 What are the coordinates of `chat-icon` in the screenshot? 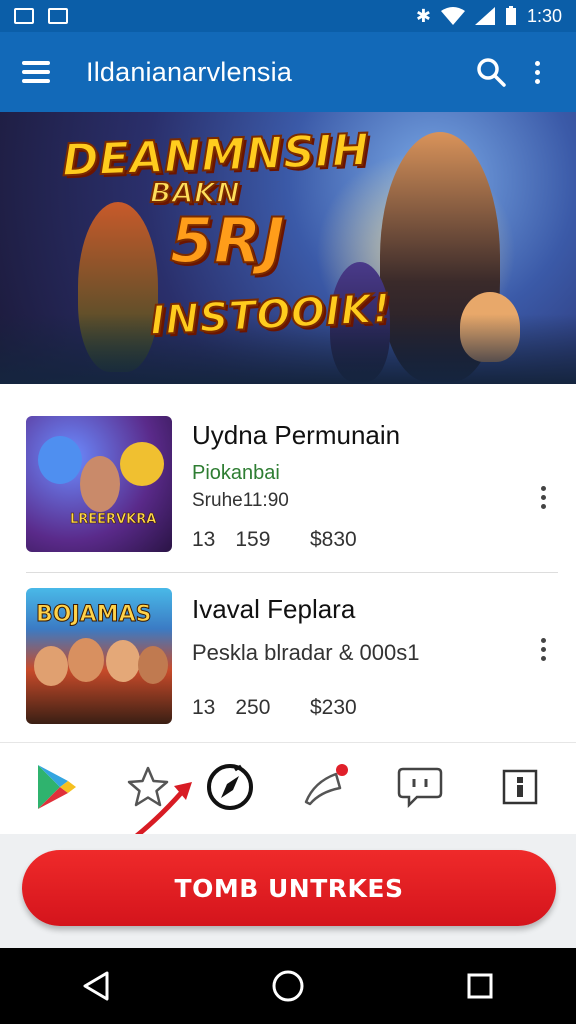 It's located at (420, 787).